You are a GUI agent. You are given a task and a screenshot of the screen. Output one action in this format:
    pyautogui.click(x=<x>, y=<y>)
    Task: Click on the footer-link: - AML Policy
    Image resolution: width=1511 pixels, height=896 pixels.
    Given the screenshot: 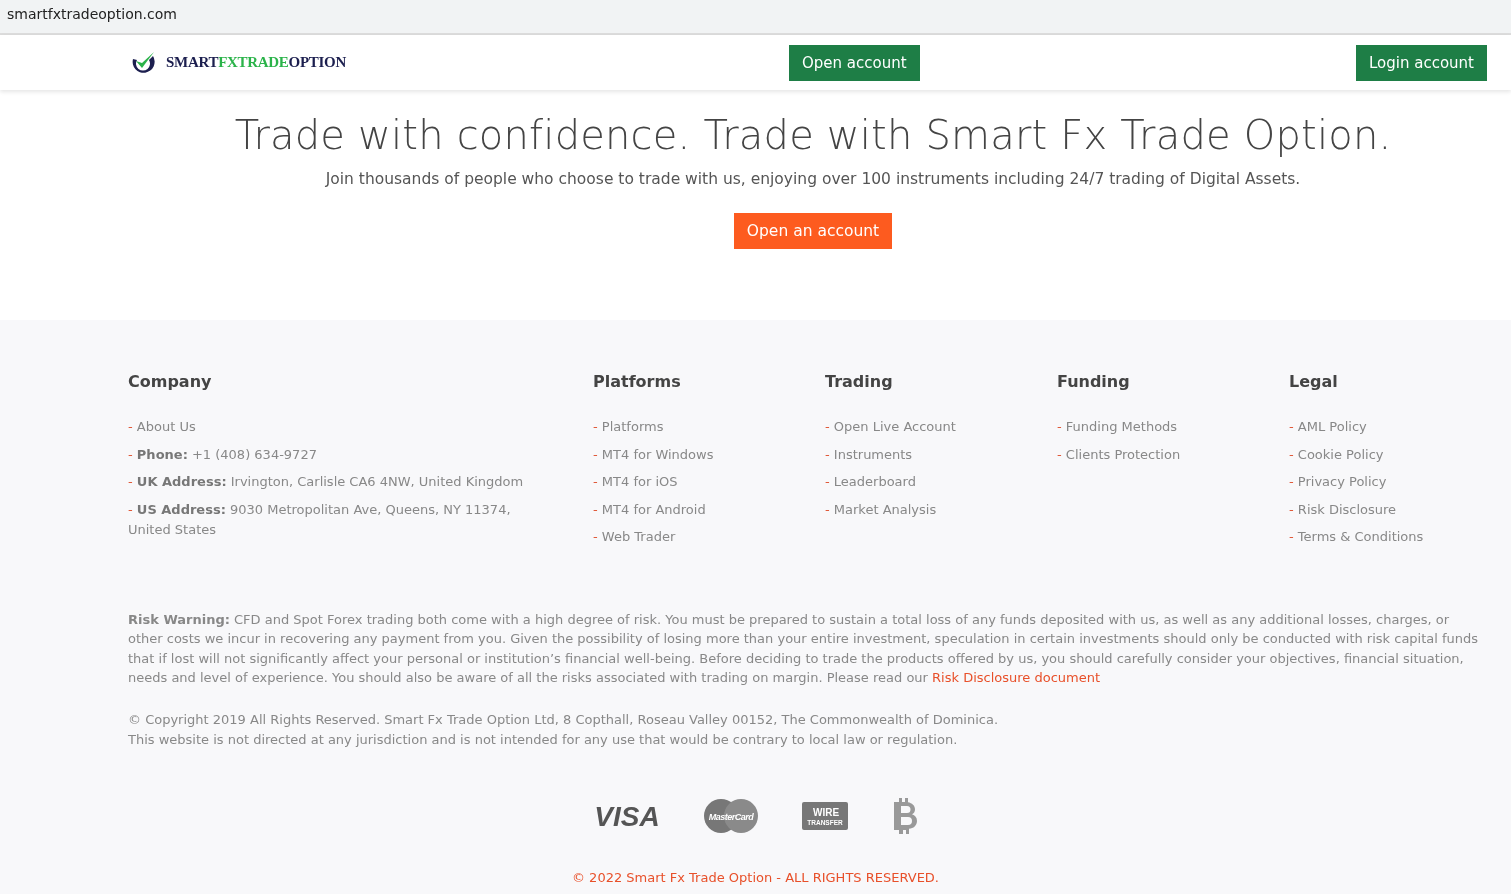 What is the action you would take?
    pyautogui.click(x=1385, y=427)
    